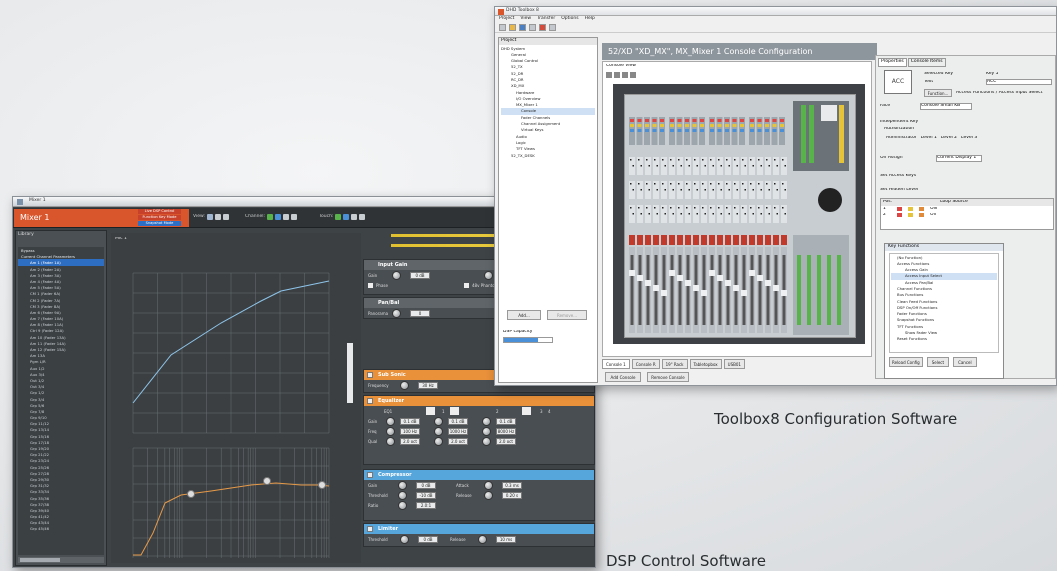  I want to click on eq-band-3-type, so click(526, 411).